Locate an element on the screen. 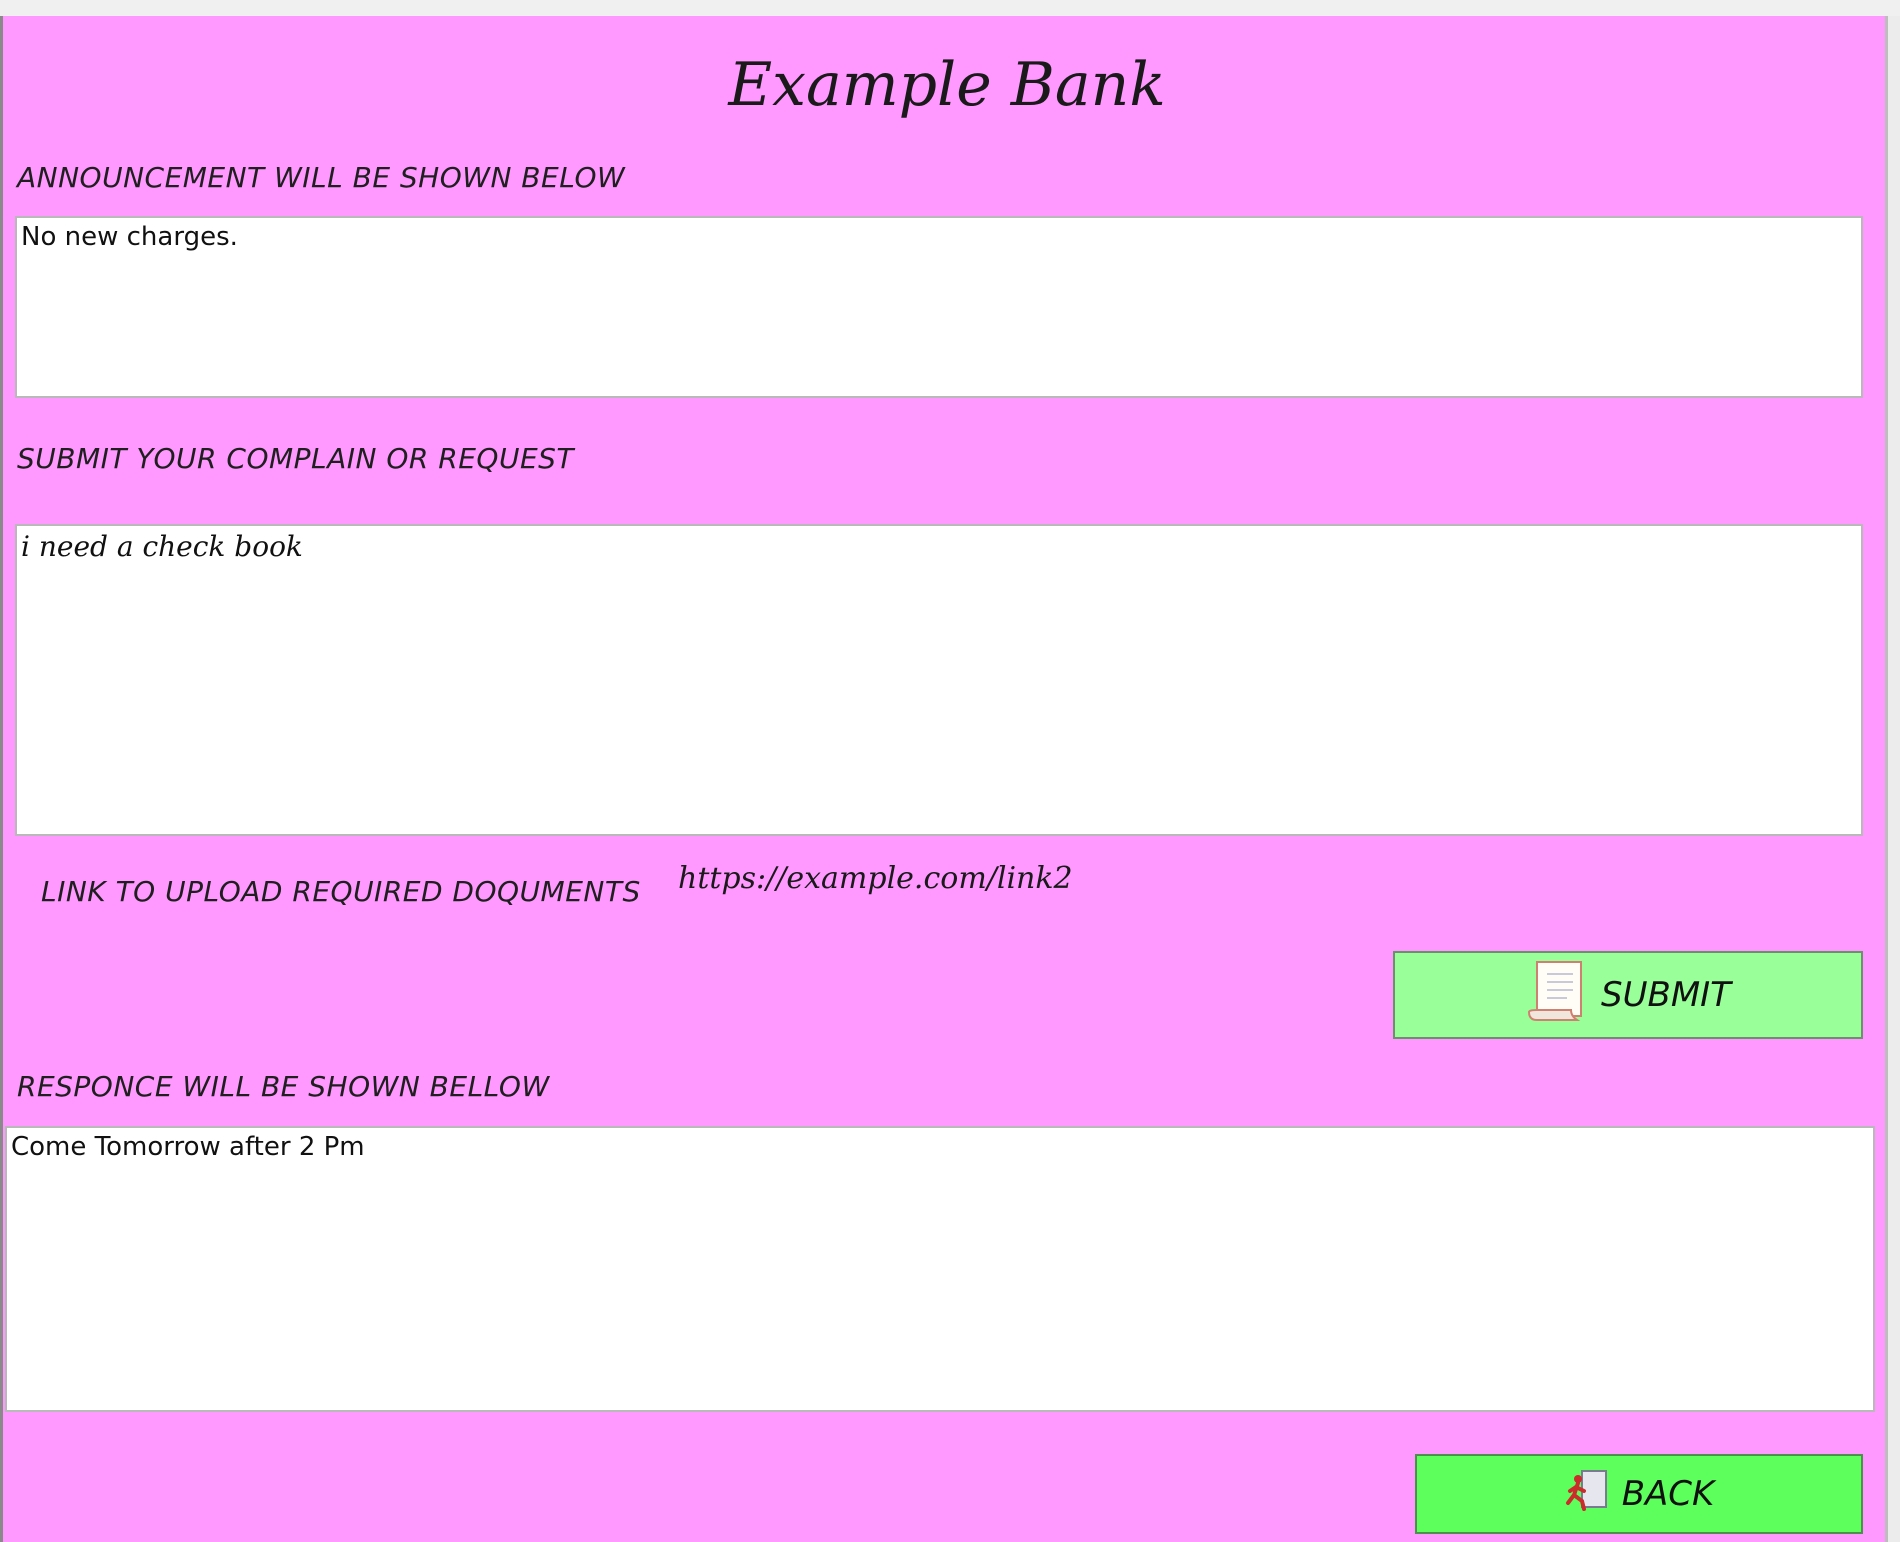 The height and width of the screenshot is (1542, 1900). submit-button: SUBMIT is located at coordinates (1628, 995).